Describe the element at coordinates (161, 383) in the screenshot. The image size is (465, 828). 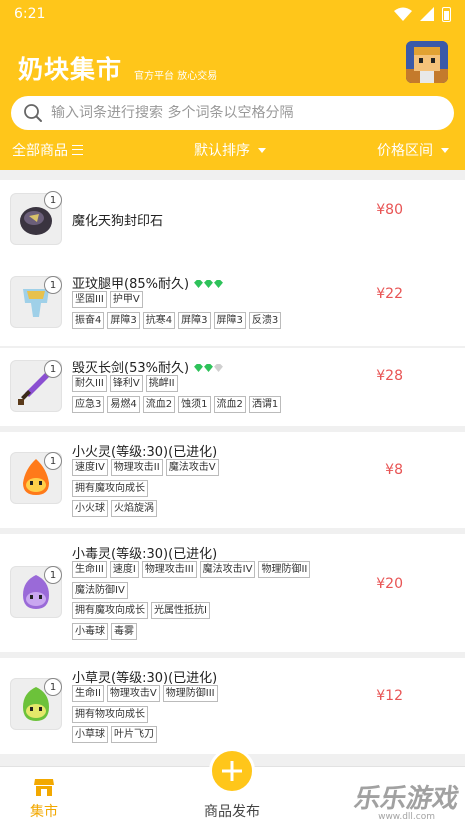
I see `attribute-tag: 挑衅II` at that location.